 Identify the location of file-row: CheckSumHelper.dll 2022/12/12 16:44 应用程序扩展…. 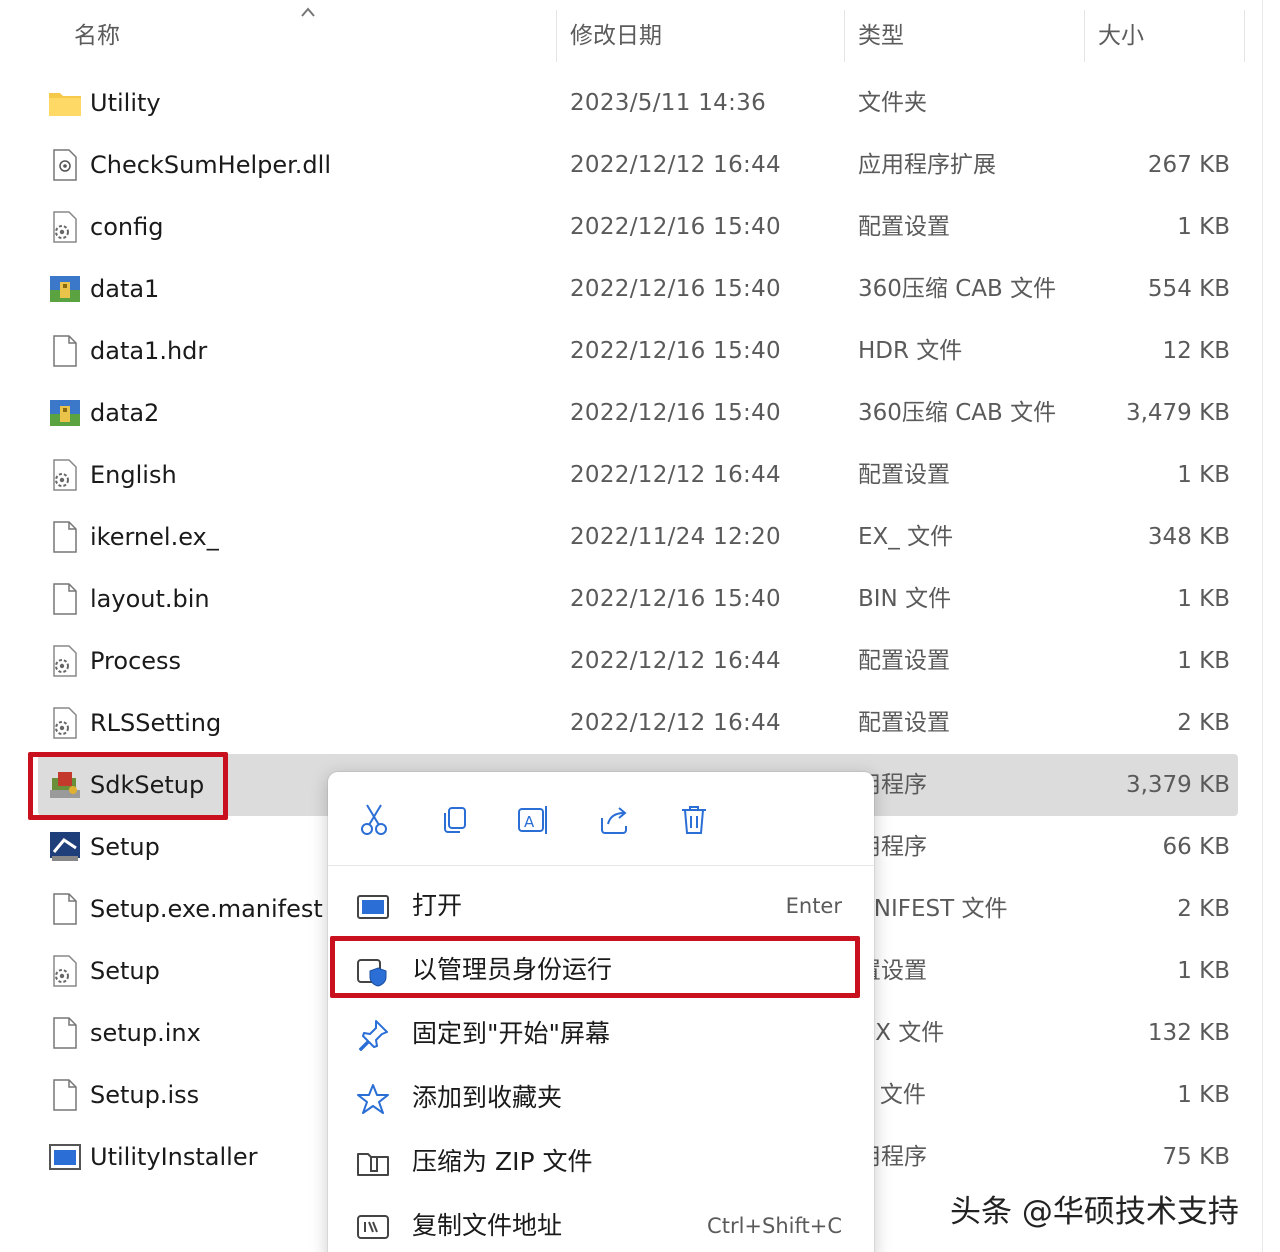
(638, 165).